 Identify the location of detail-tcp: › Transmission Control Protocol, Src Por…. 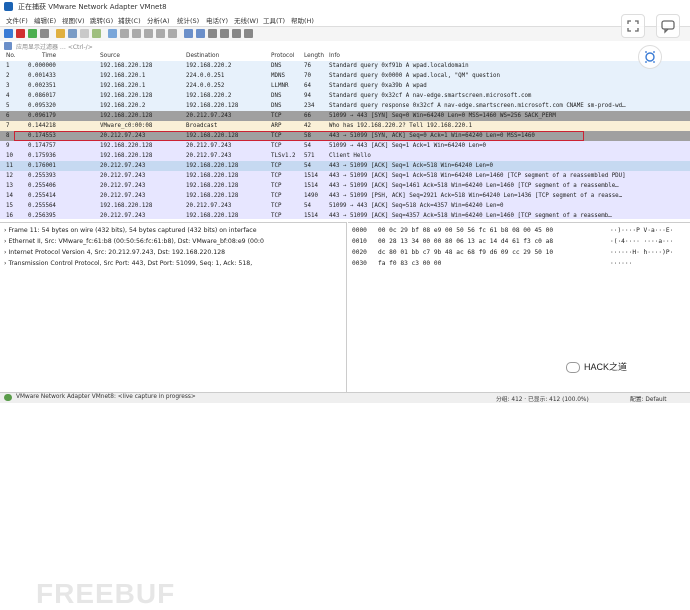
(128, 263).